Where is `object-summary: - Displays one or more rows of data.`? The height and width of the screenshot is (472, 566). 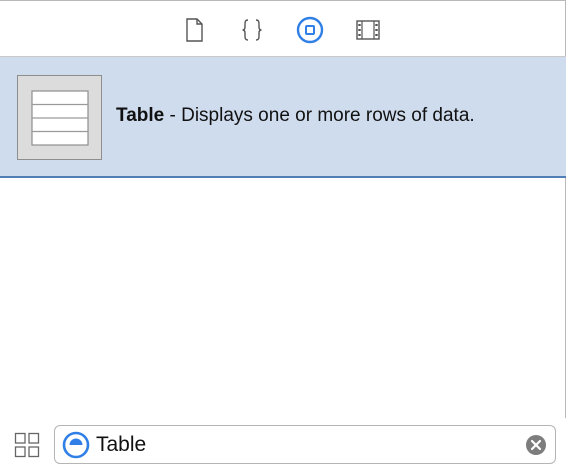 object-summary: - Displays one or more rows of data. is located at coordinates (319, 115).